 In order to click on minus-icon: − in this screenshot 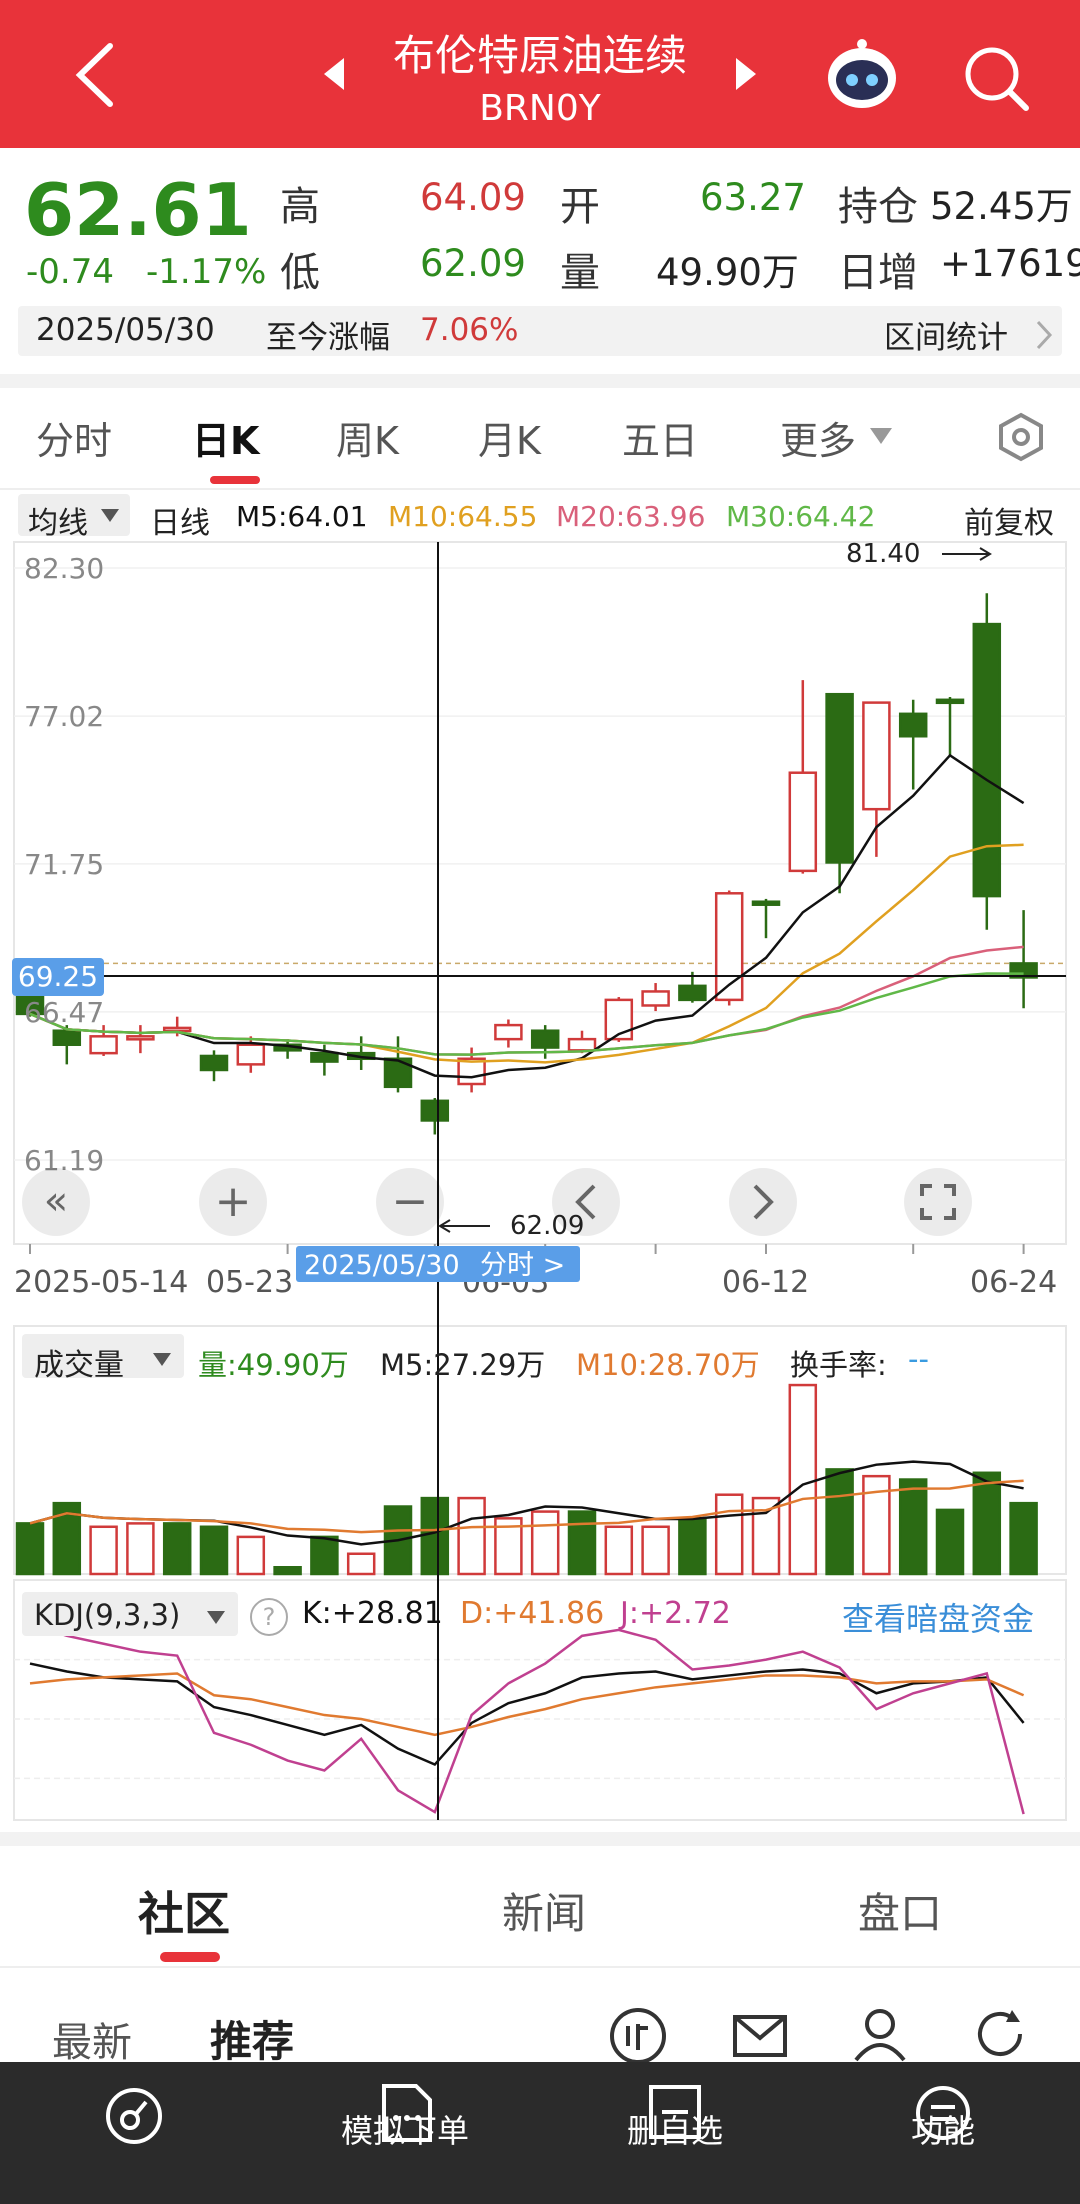, I will do `click(410, 1201)`.